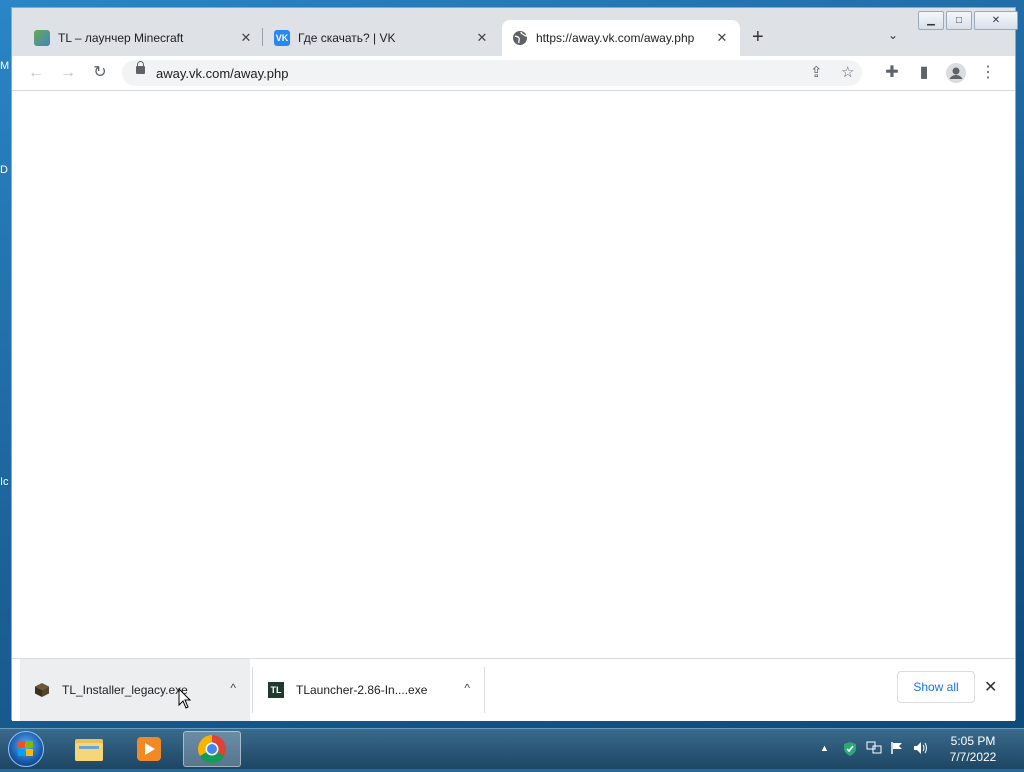 This screenshot has height=772, width=1024. Describe the element at coordinates (276, 690) in the screenshot. I see `tl-logo-icon: TL` at that location.